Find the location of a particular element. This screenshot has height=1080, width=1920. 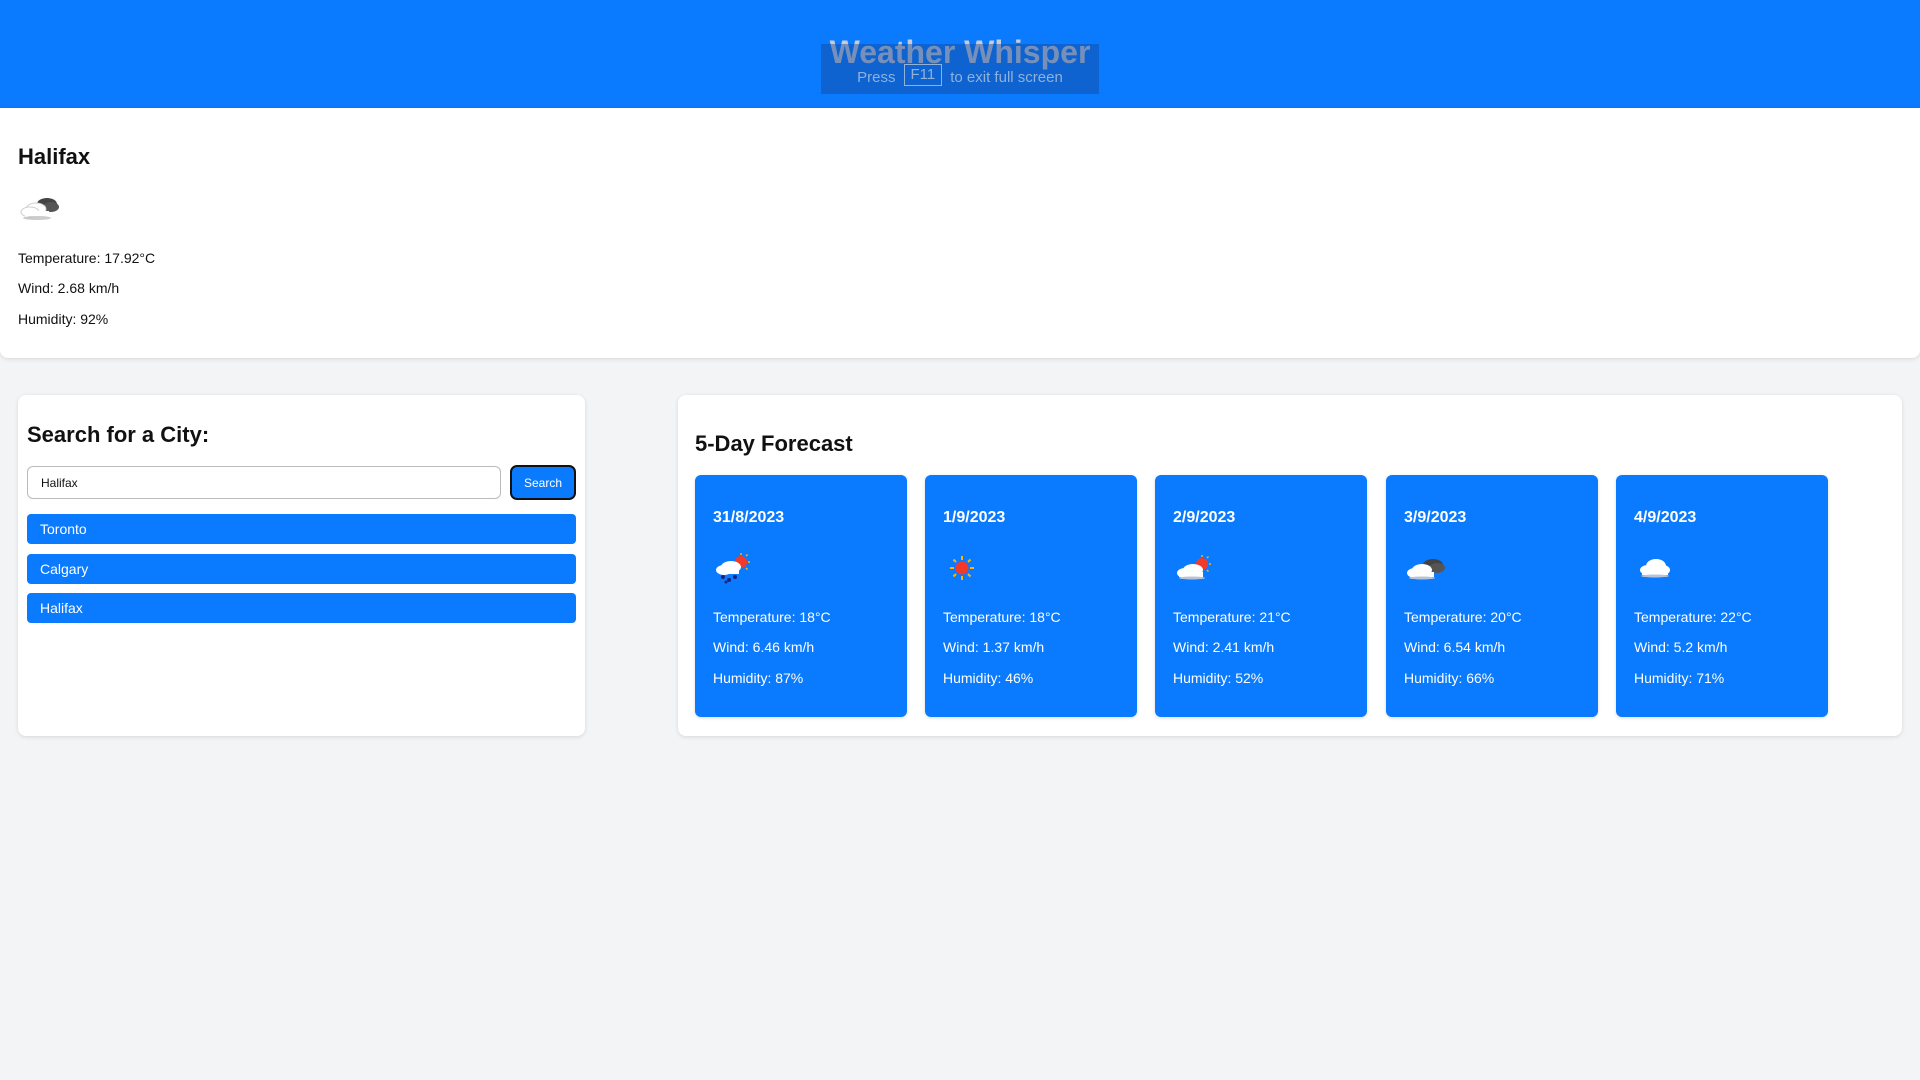

search-title: Search for a City: is located at coordinates (118, 434).